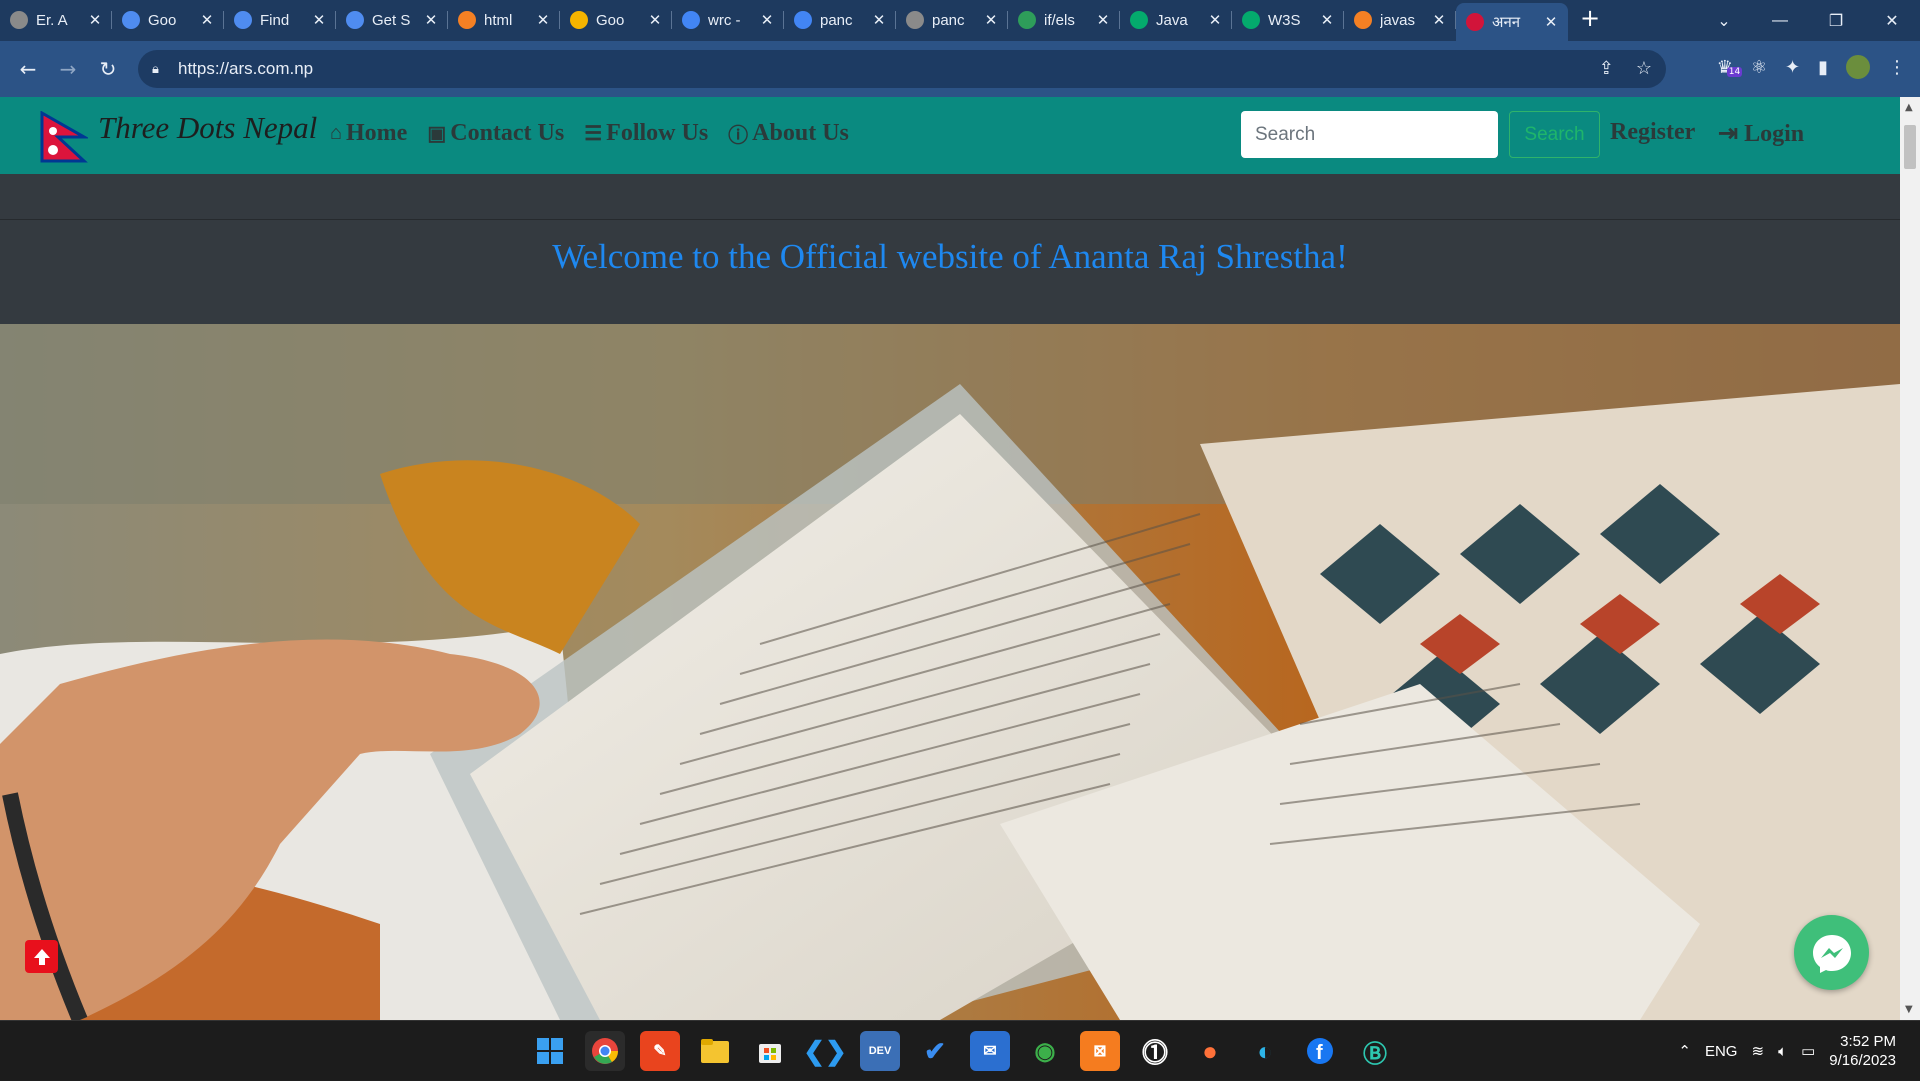 This screenshot has width=1920, height=1081. What do you see at coordinates (1100, 1051) in the screenshot?
I see `xampp-icon: ⊠` at bounding box center [1100, 1051].